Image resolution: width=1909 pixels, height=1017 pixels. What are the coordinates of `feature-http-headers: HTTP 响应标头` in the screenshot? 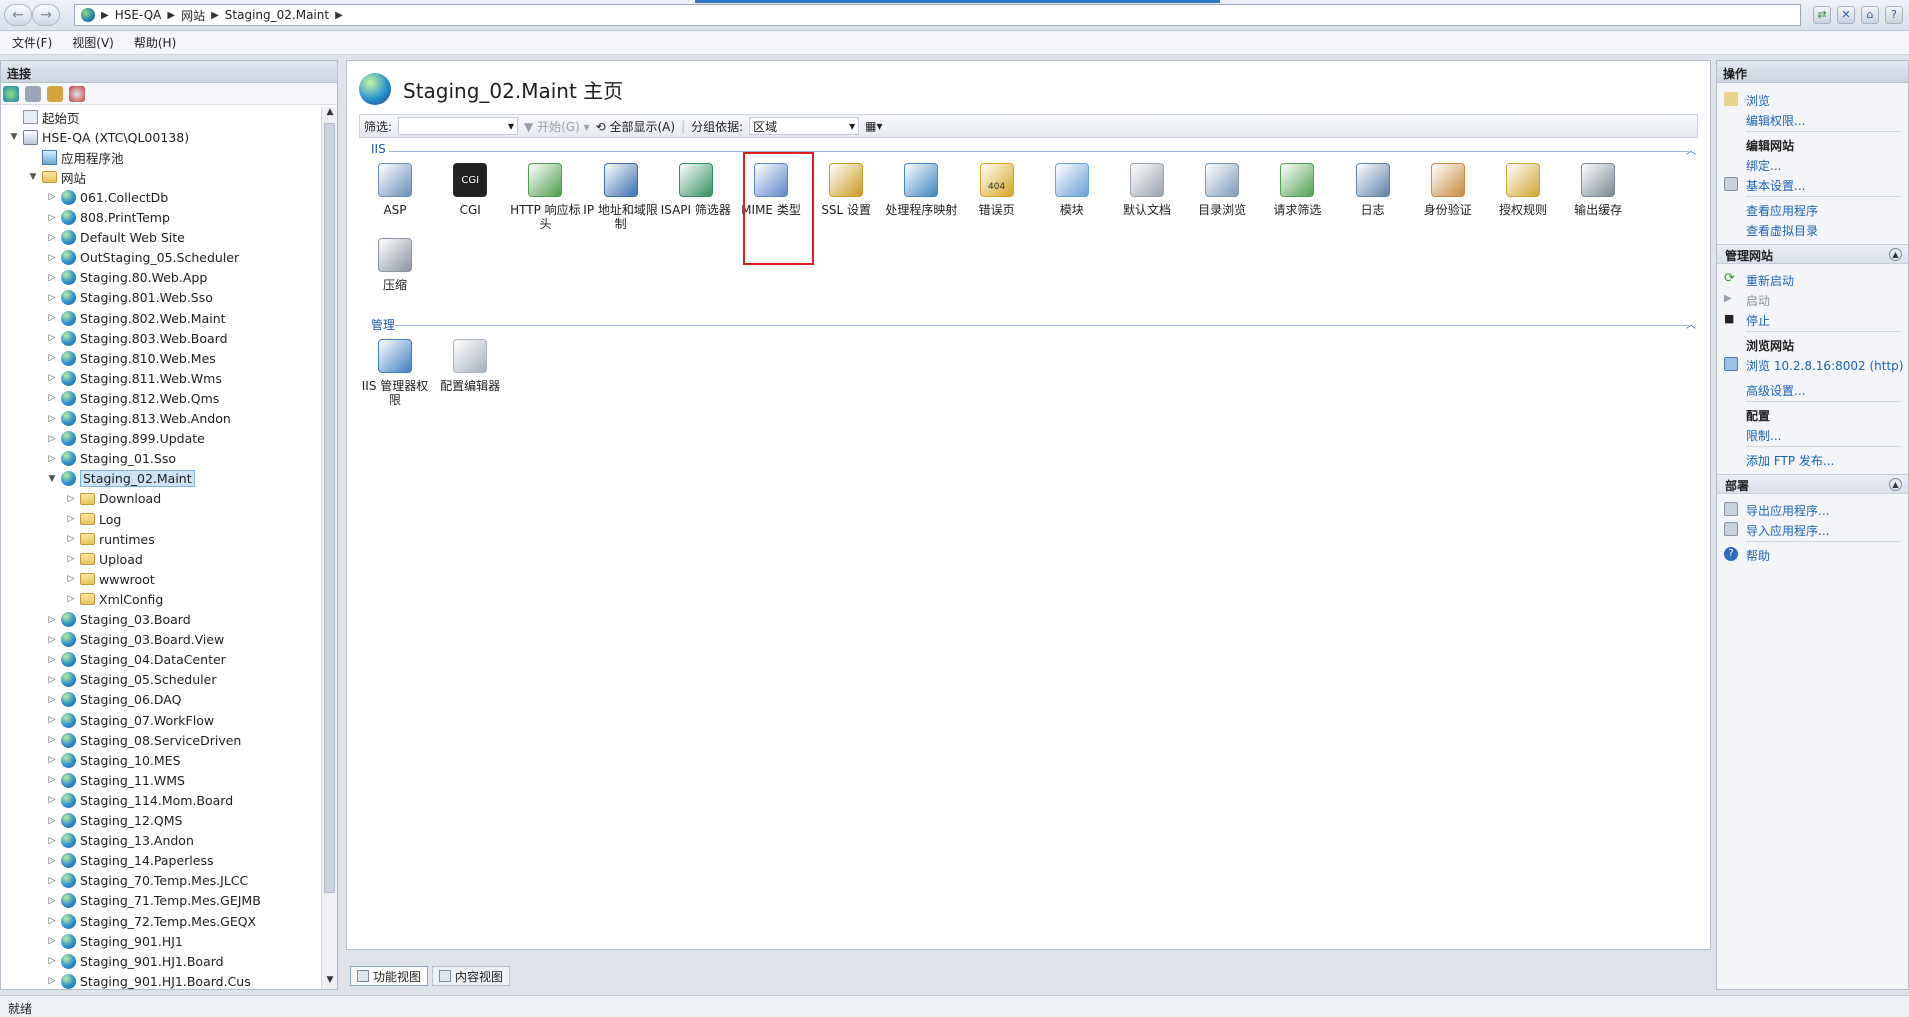 It's located at (545, 197).